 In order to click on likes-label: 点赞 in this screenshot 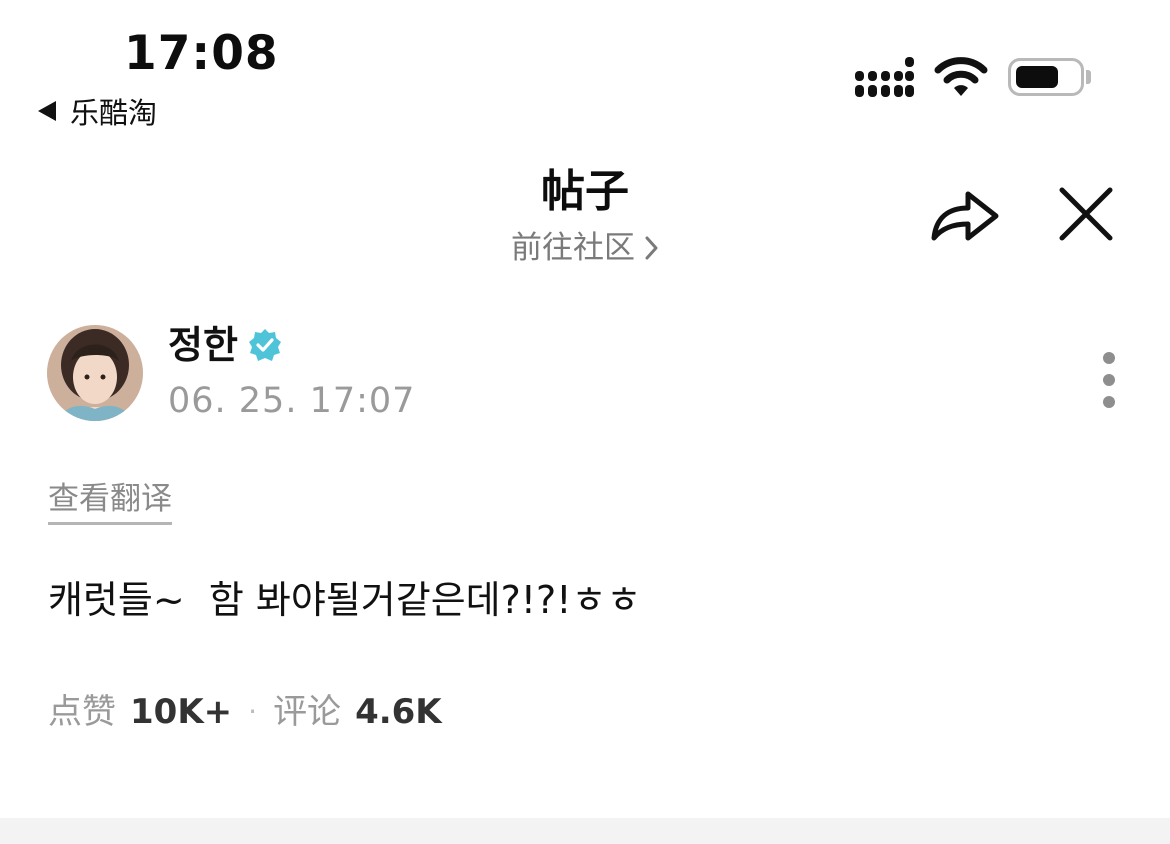, I will do `click(82, 712)`.